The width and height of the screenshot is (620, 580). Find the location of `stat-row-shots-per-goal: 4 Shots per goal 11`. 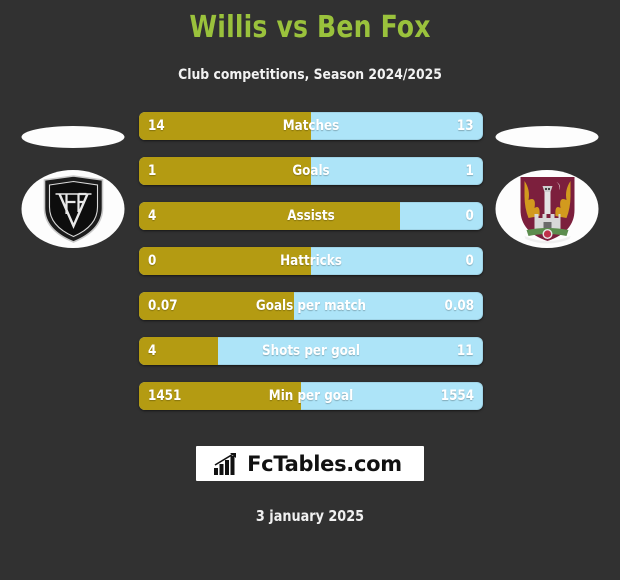

stat-row-shots-per-goal: 4 Shots per goal 11 is located at coordinates (311, 351).